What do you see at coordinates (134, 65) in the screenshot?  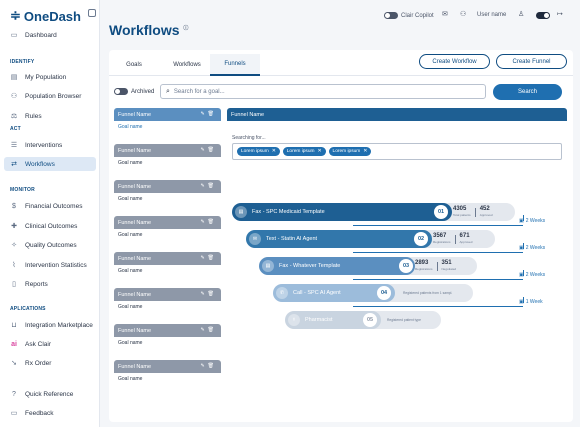 I see `tab-goals: Goals` at bounding box center [134, 65].